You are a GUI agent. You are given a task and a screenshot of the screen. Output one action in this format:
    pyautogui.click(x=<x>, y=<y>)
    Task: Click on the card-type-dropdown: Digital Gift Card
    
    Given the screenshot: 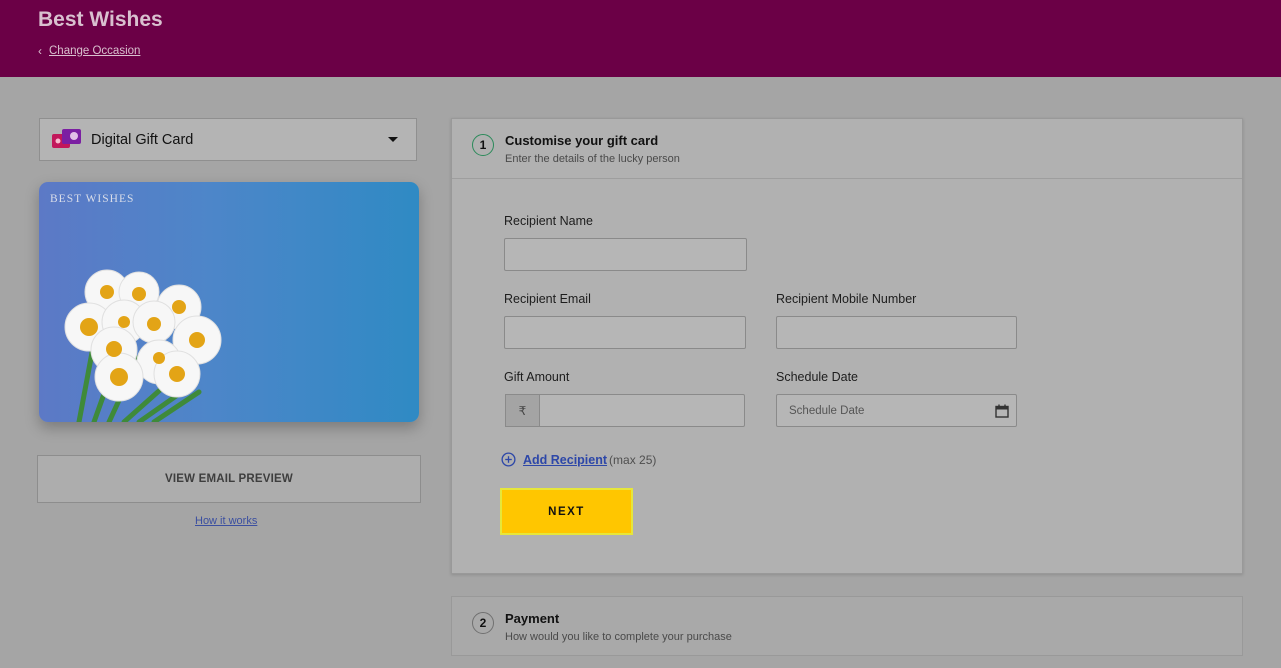 What is the action you would take?
    pyautogui.click(x=228, y=139)
    